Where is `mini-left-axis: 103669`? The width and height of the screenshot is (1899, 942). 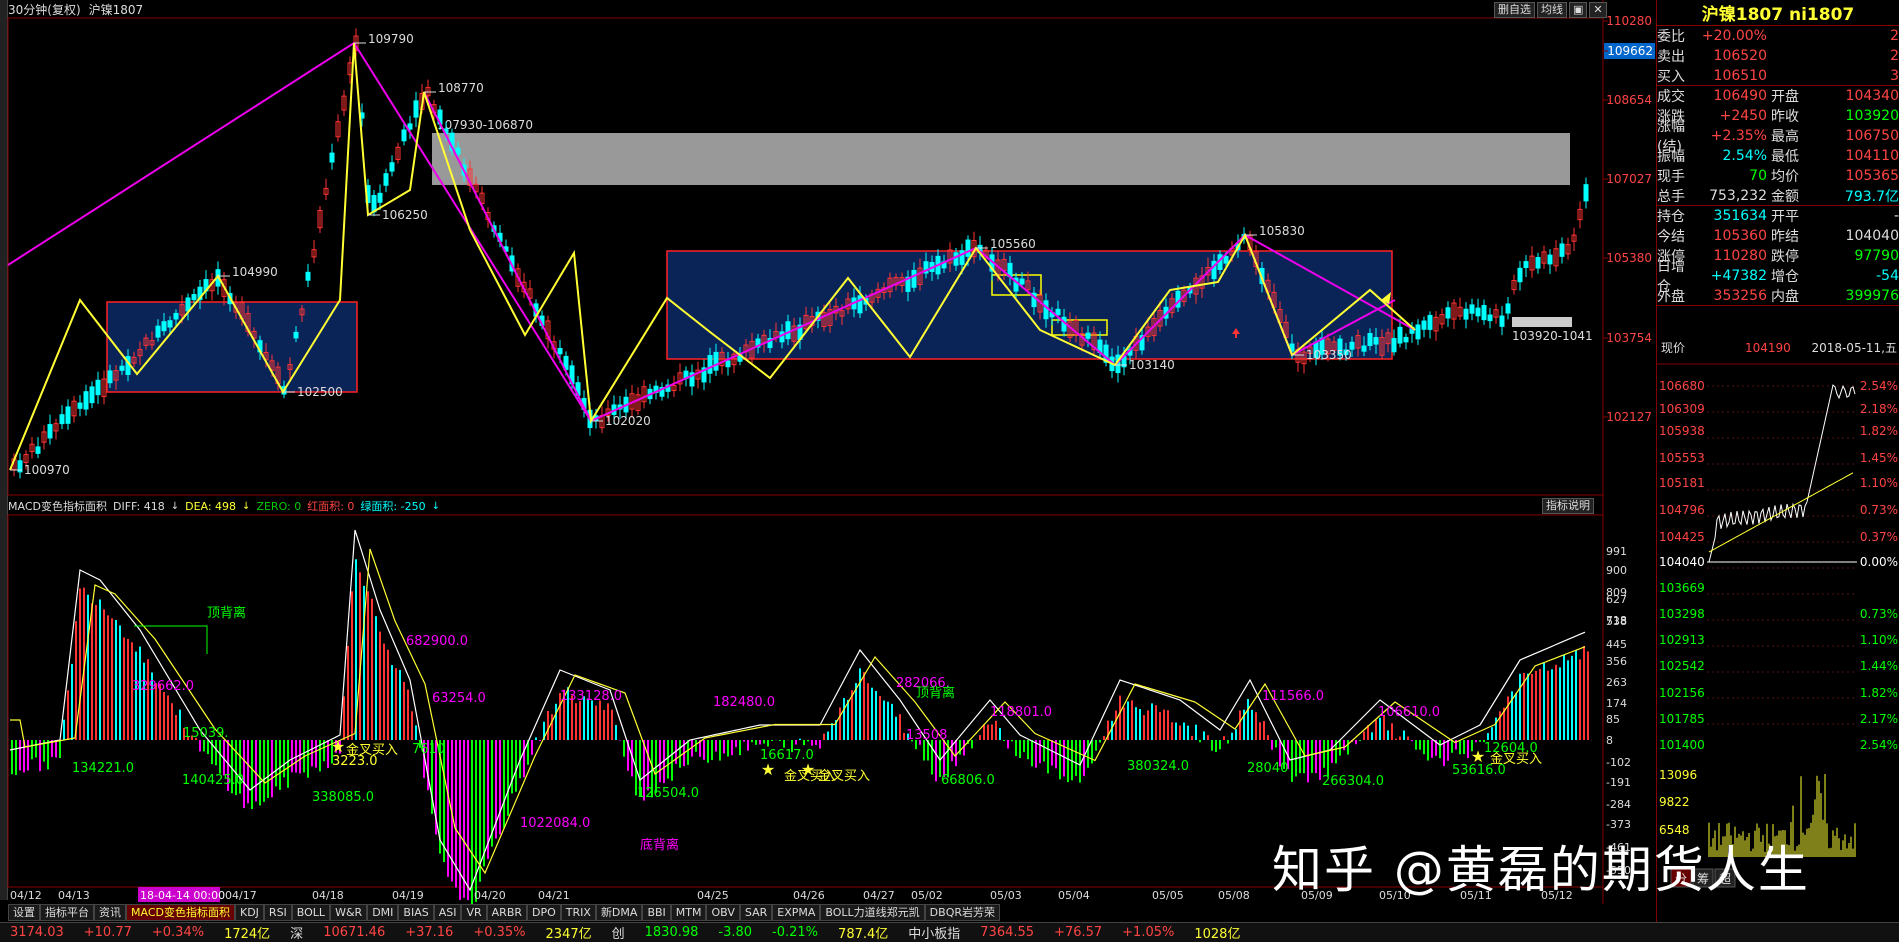 mini-left-axis: 103669 is located at coordinates (1682, 588).